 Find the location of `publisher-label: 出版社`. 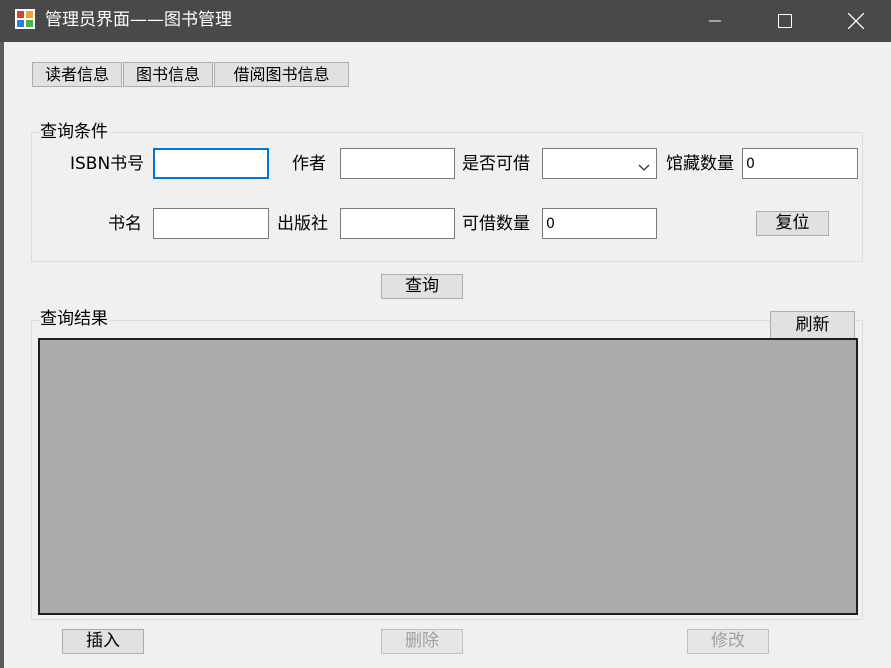

publisher-label: 出版社 is located at coordinates (302, 224).